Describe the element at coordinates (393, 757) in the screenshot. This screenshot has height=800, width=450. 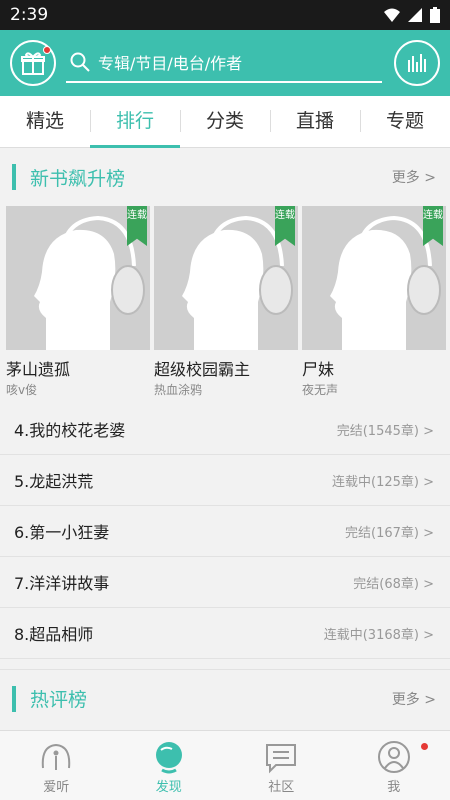
I see `profile-icon` at that location.